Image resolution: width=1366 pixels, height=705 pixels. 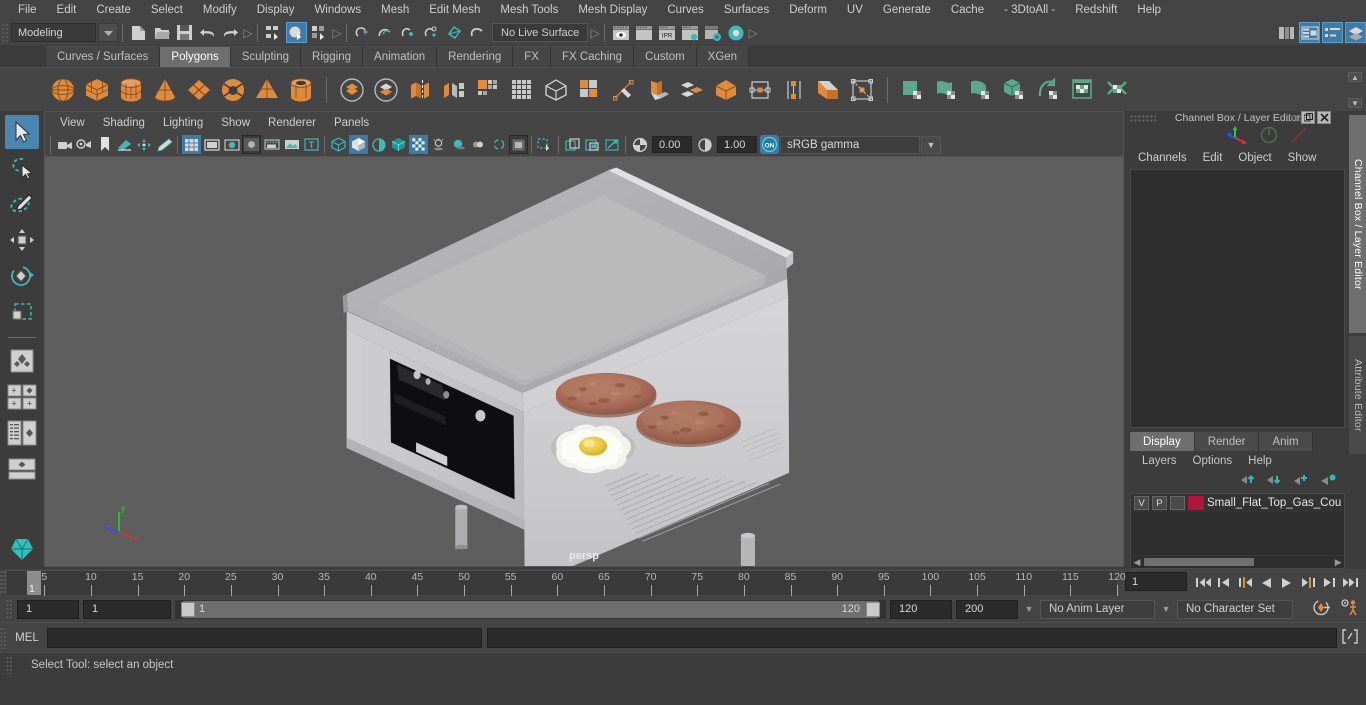 What do you see at coordinates (1117, 90) in the screenshot?
I see `uv-unfold-icon` at bounding box center [1117, 90].